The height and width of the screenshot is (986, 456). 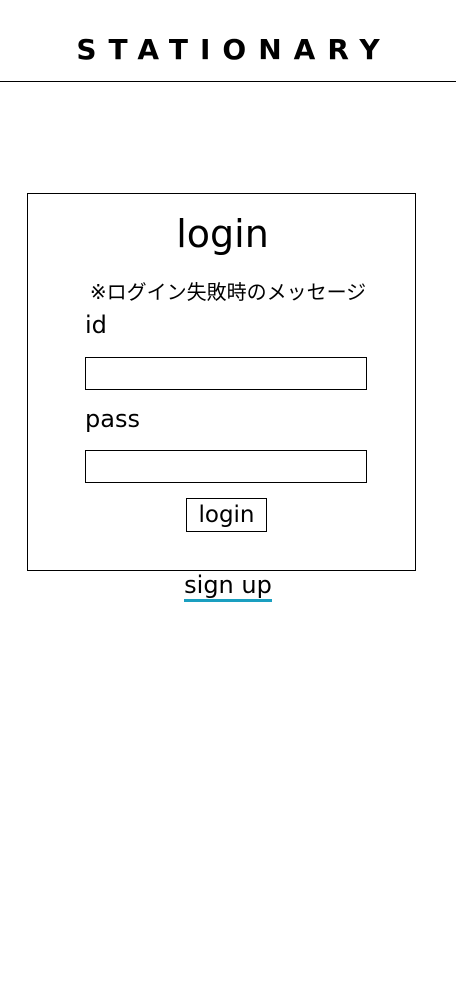 What do you see at coordinates (234, 49) in the screenshot?
I see `brand-logo: STATIONARY` at bounding box center [234, 49].